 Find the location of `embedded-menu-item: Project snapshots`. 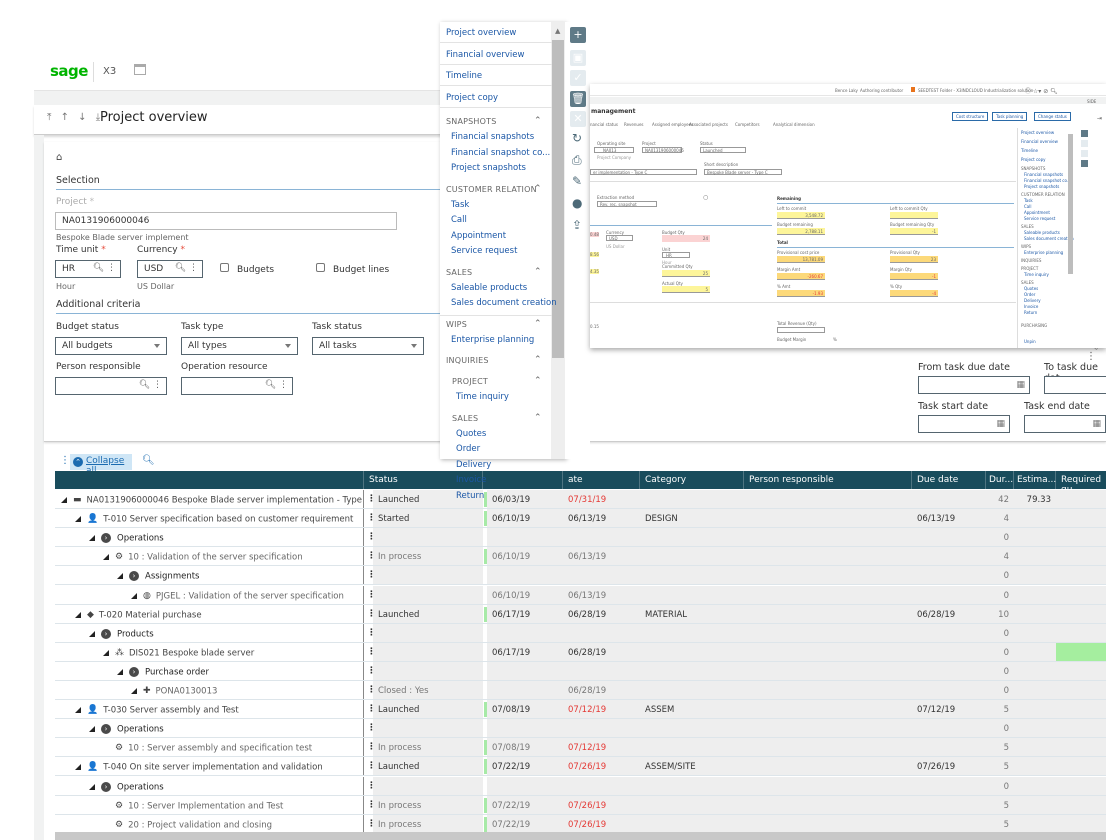

embedded-menu-item: Project snapshots is located at coordinates (1041, 186).